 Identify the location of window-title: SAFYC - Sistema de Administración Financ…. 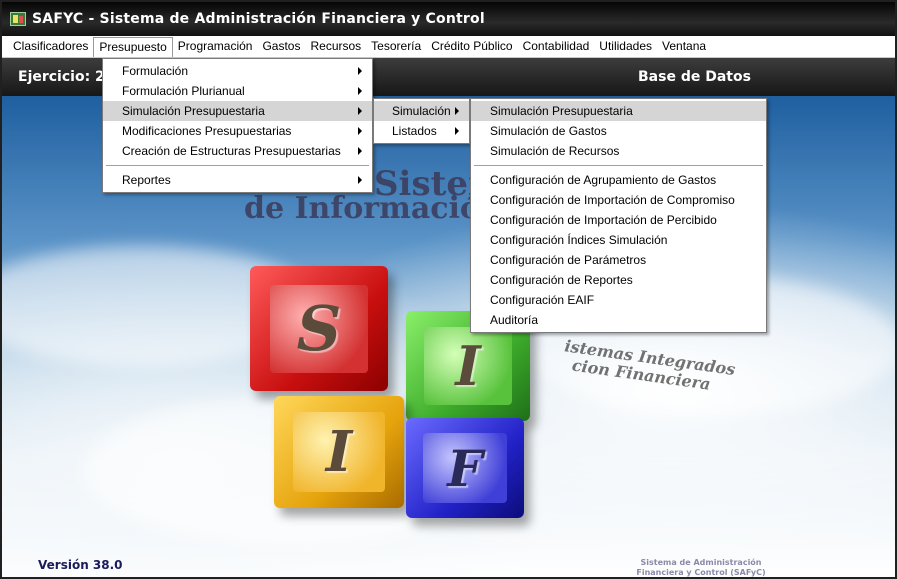
(258, 19).